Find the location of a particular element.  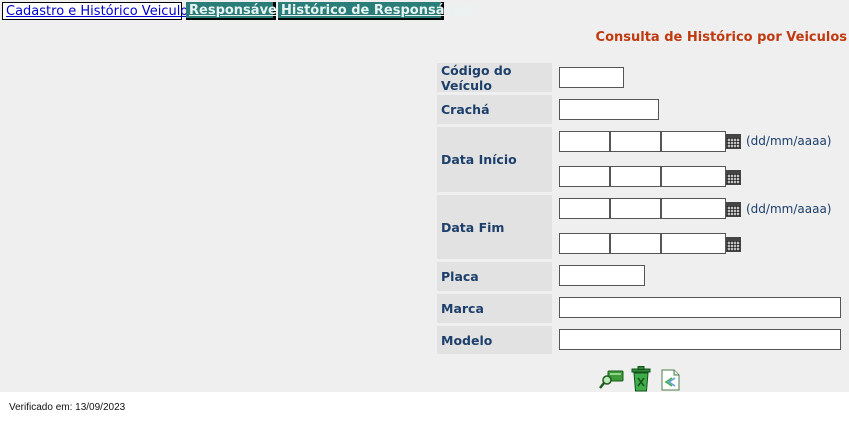

codigo-veiculo-input is located at coordinates (591, 77).